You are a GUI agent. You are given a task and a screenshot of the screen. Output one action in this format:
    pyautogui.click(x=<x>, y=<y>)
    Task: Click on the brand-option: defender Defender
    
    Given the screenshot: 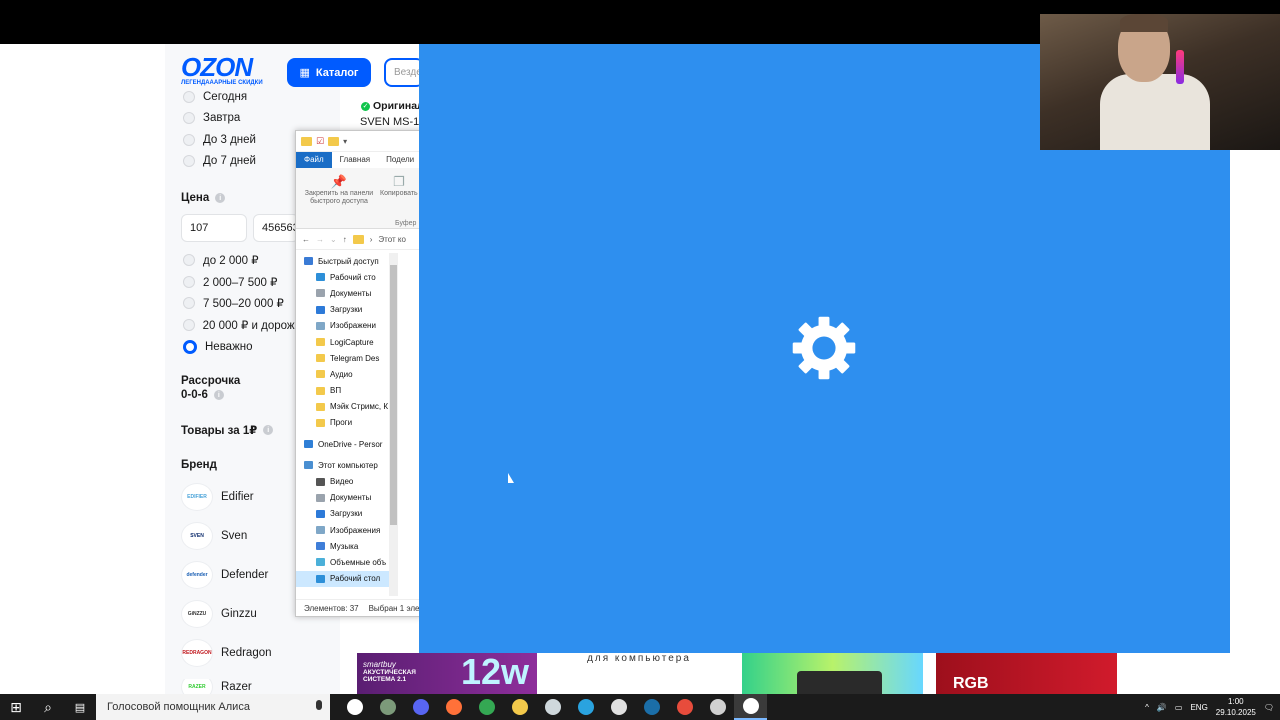 What is the action you would take?
    pyautogui.click(x=224, y=575)
    